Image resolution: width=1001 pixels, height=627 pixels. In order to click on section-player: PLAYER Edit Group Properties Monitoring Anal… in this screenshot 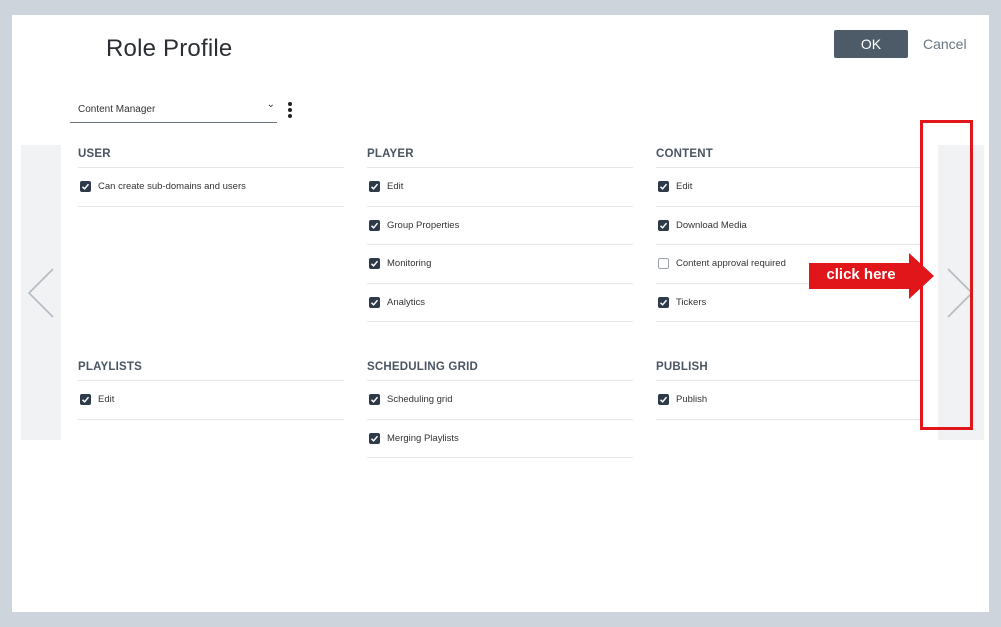, I will do `click(500, 233)`.